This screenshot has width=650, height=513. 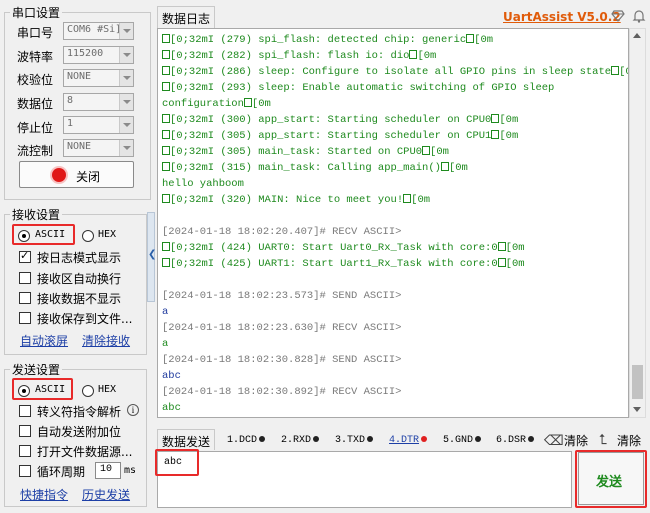 What do you see at coordinates (515, 440) in the screenshot?
I see `signal-dsr: 6.DSR` at bounding box center [515, 440].